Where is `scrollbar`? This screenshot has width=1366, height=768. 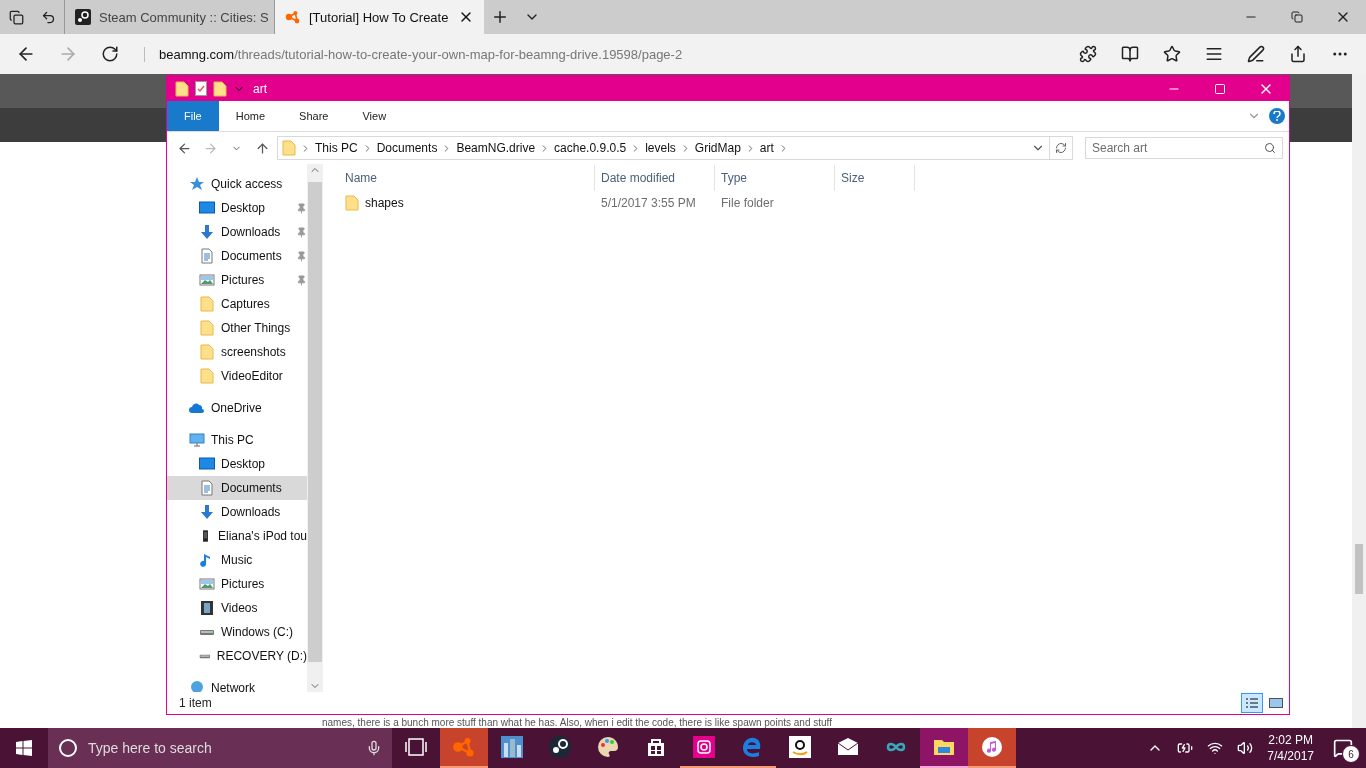 scrollbar is located at coordinates (1359, 401).